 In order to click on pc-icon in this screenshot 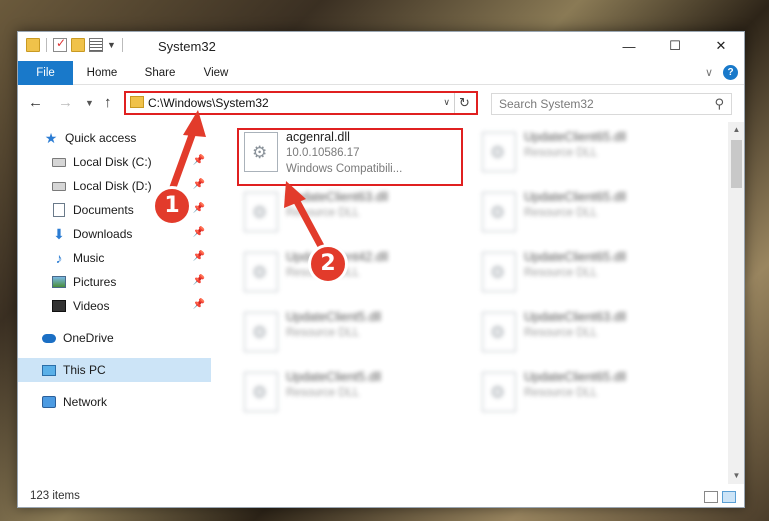, I will do `click(49, 370)`.